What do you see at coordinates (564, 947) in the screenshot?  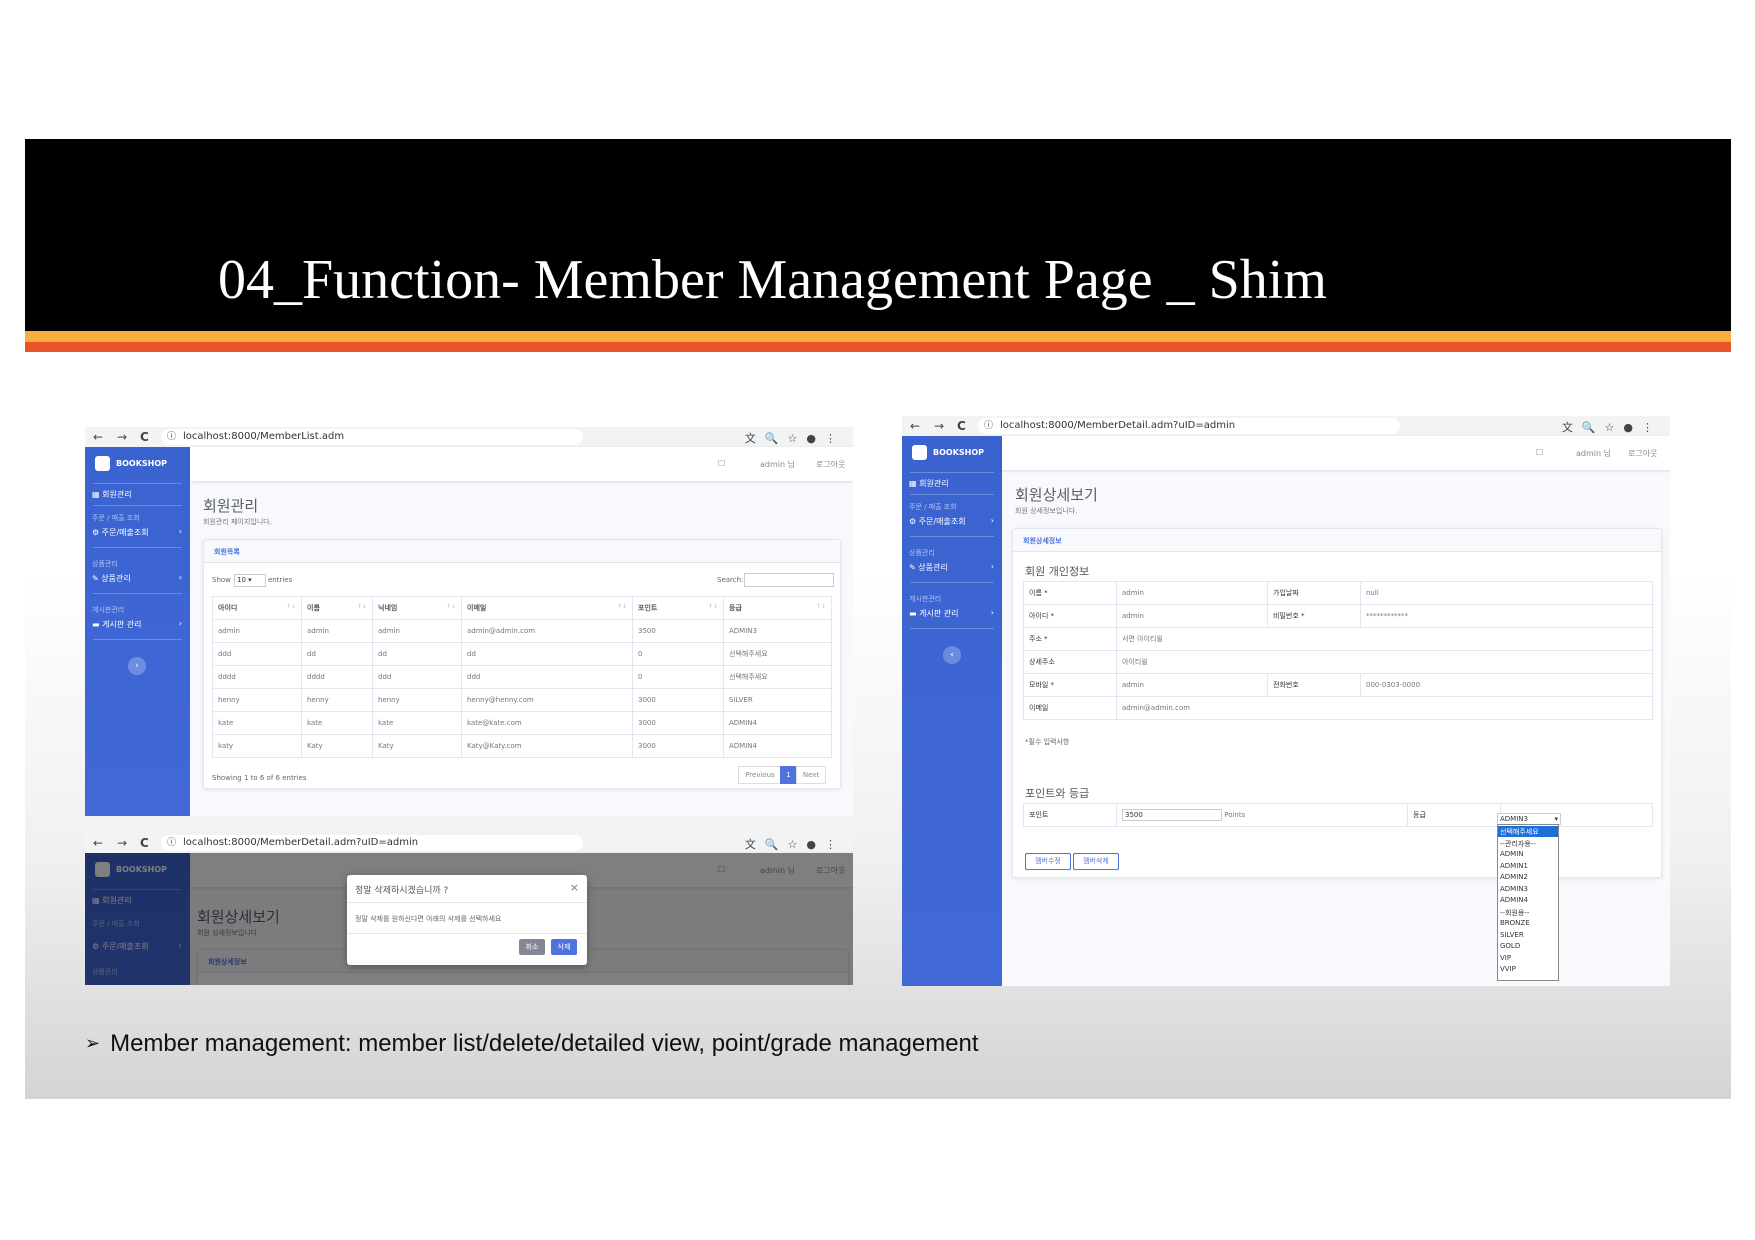 I see `delete-button: 삭제` at bounding box center [564, 947].